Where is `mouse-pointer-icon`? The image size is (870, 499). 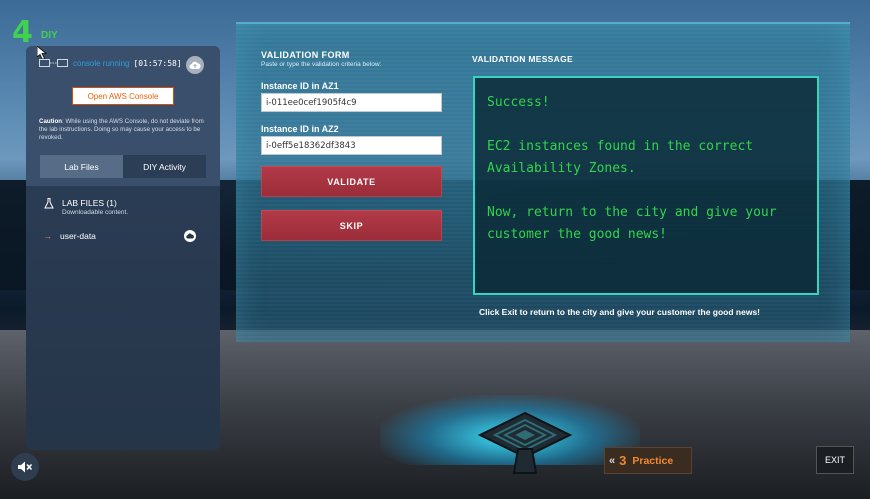 mouse-pointer-icon is located at coordinates (42, 53).